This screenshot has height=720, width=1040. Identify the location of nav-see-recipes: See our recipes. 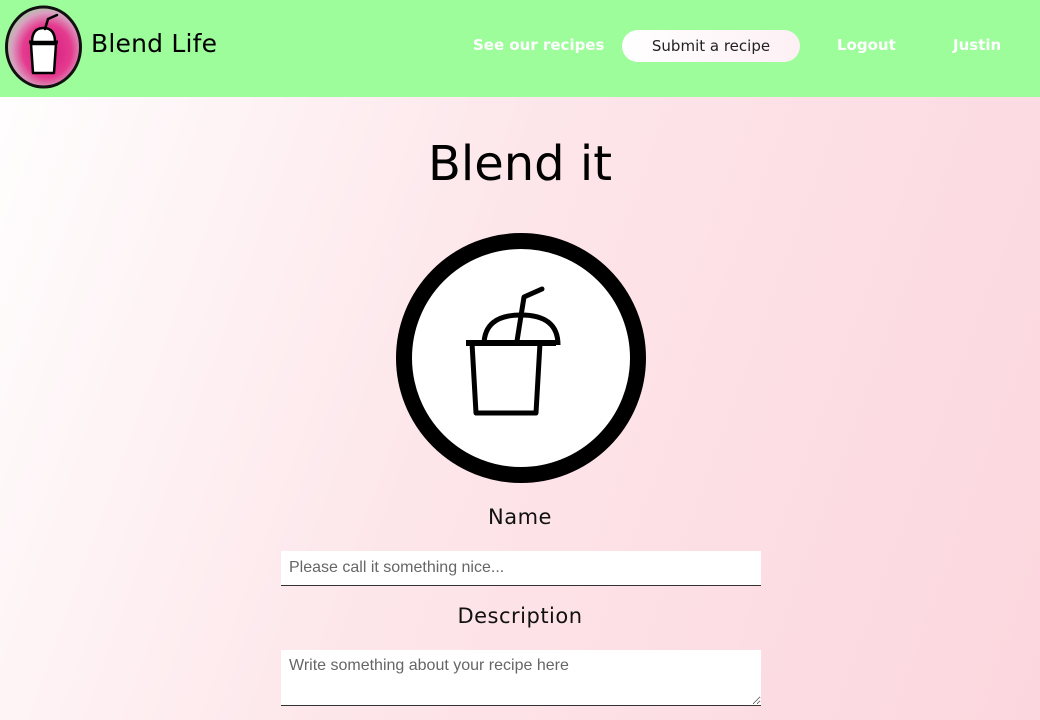
(538, 45).